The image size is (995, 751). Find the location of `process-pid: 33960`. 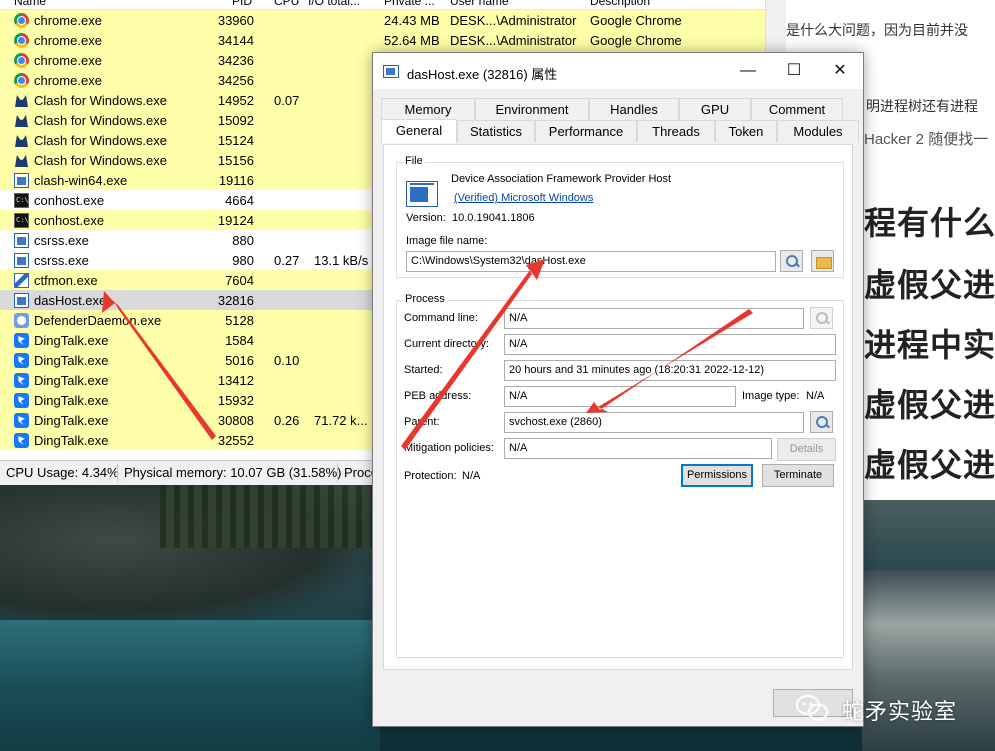

process-pid: 33960 is located at coordinates (235, 20).